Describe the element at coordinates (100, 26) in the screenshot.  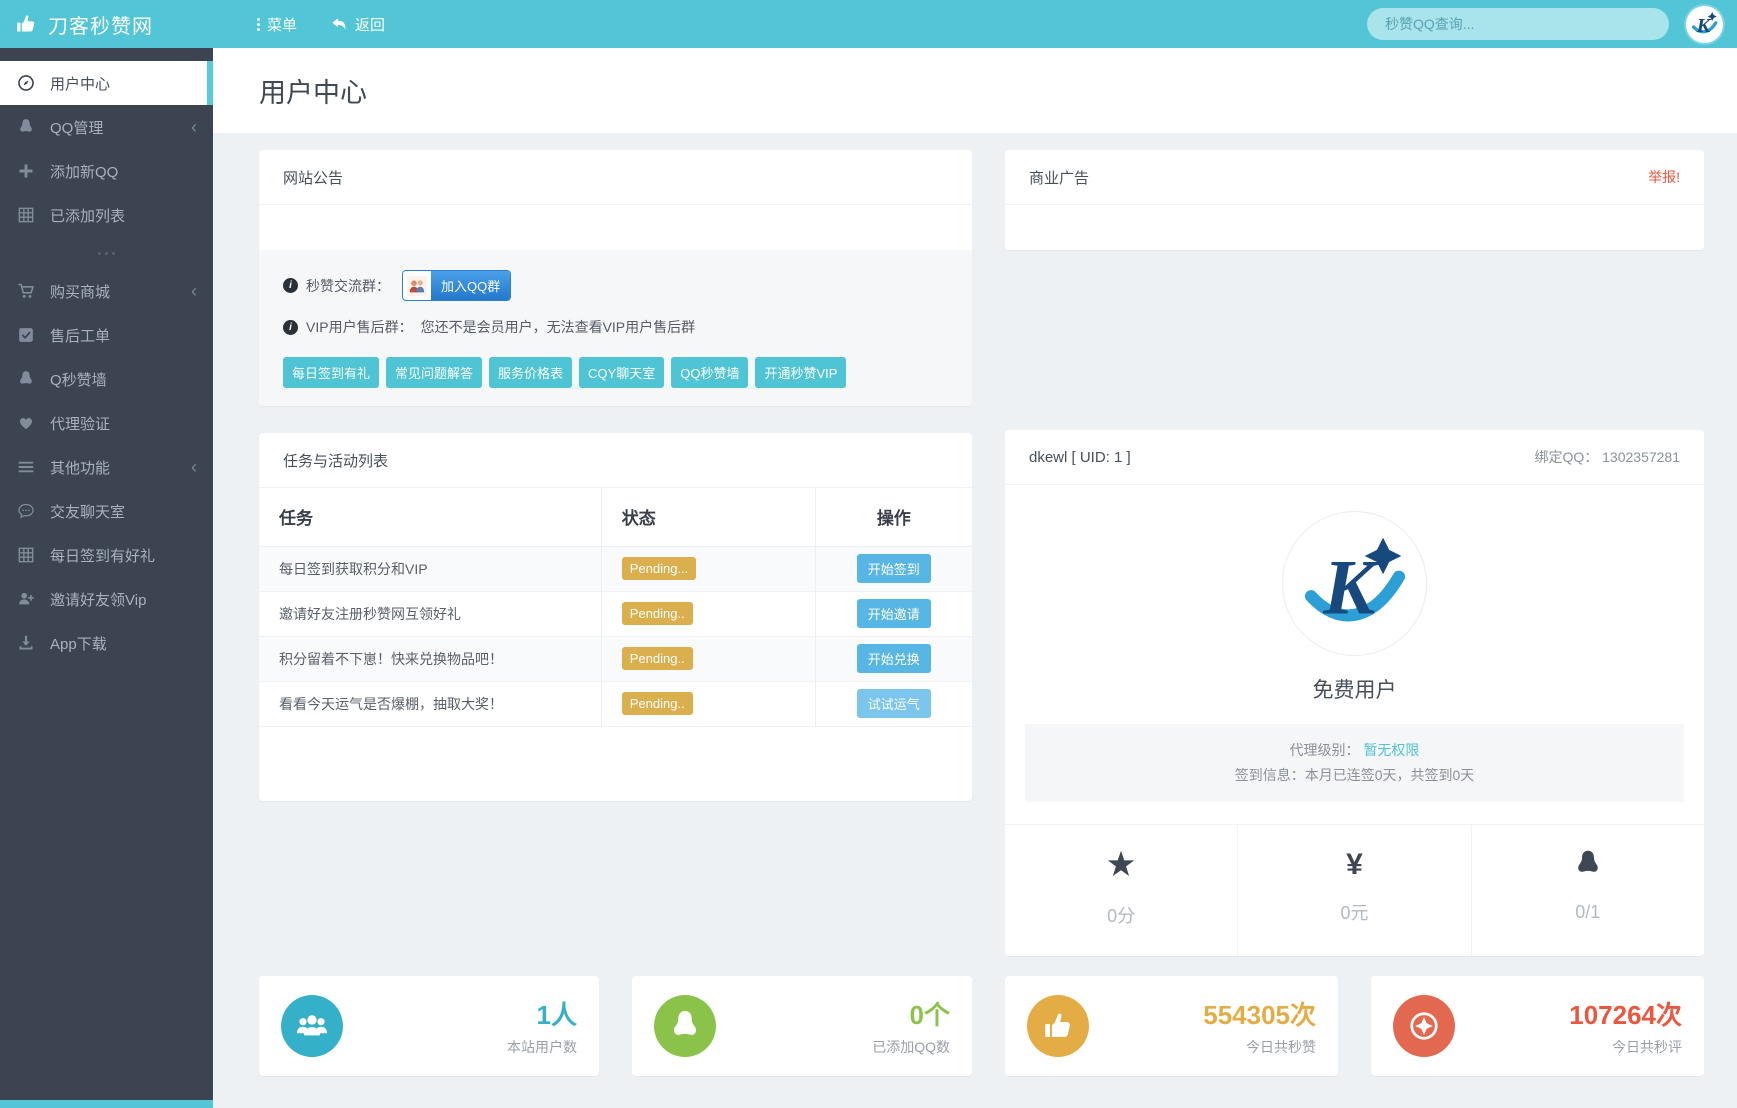
I see `brand-title: 刀客秒赞网` at that location.